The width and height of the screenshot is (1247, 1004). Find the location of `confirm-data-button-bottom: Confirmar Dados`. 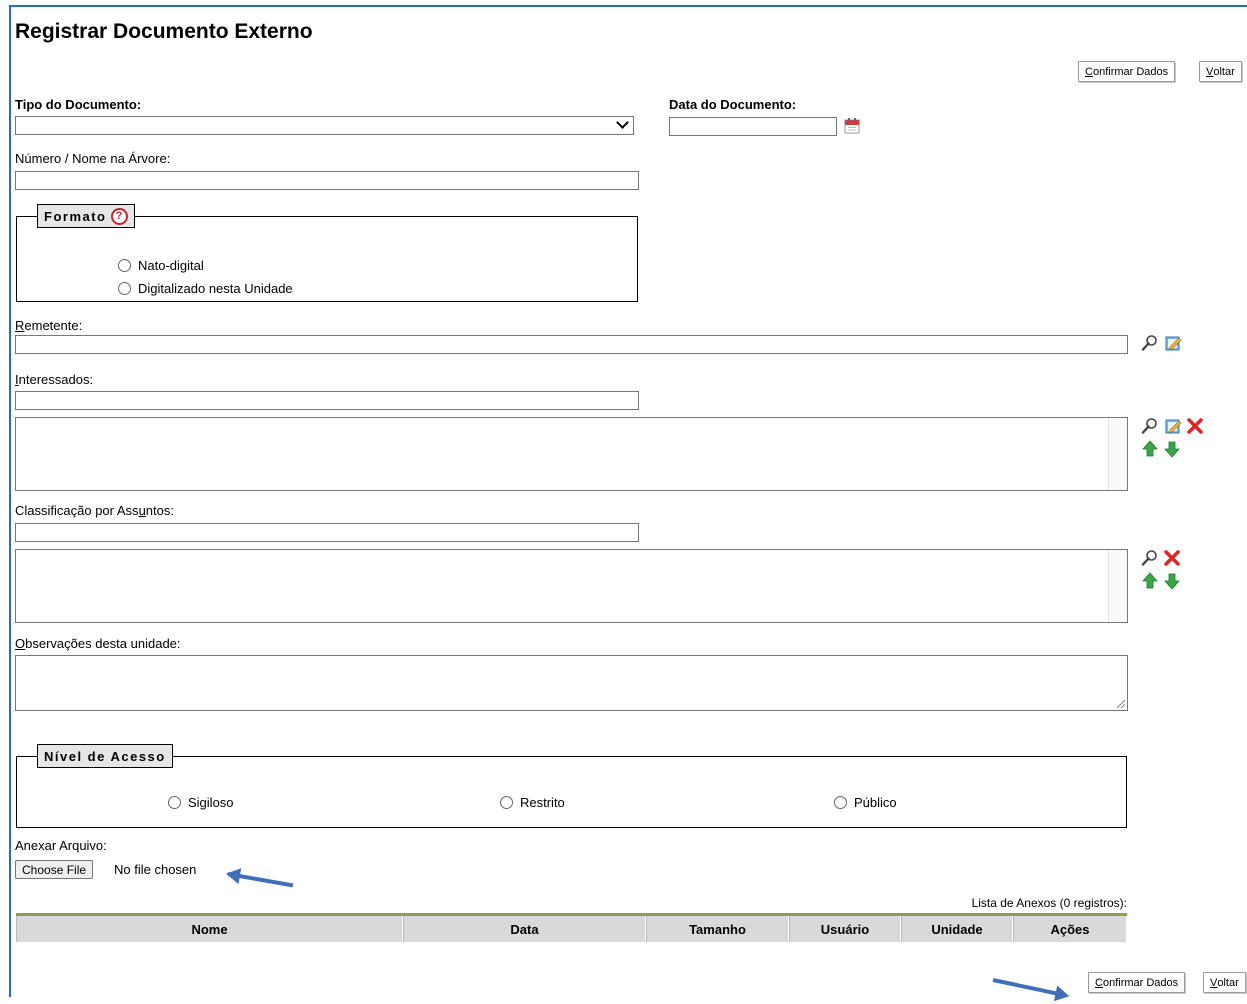

confirm-data-button-bottom: Confirmar Dados is located at coordinates (1137, 982).